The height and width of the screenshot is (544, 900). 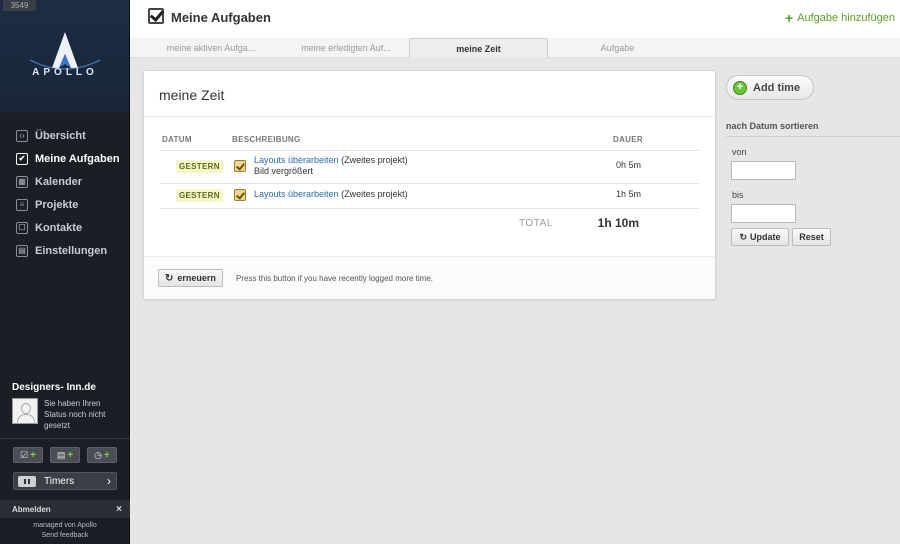 I want to click on quick-add-task-button: ☑ +, so click(x=28, y=455).